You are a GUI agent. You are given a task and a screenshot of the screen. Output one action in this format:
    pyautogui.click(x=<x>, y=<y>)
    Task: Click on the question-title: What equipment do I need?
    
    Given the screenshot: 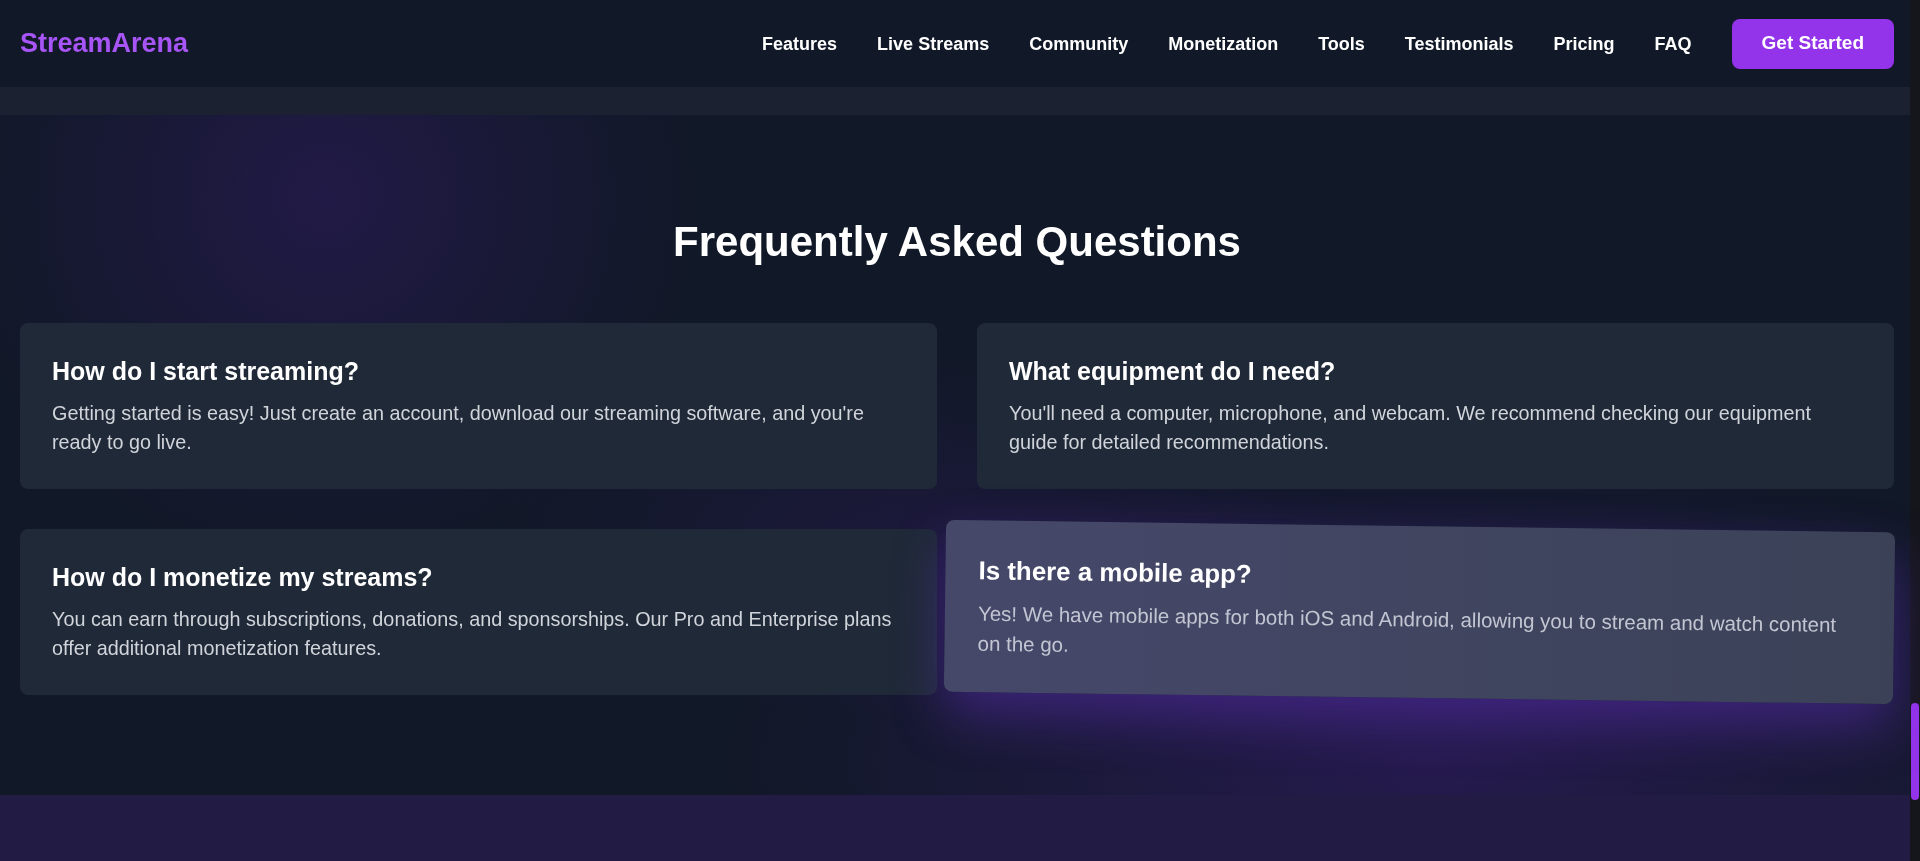 What is the action you would take?
    pyautogui.click(x=1173, y=371)
    